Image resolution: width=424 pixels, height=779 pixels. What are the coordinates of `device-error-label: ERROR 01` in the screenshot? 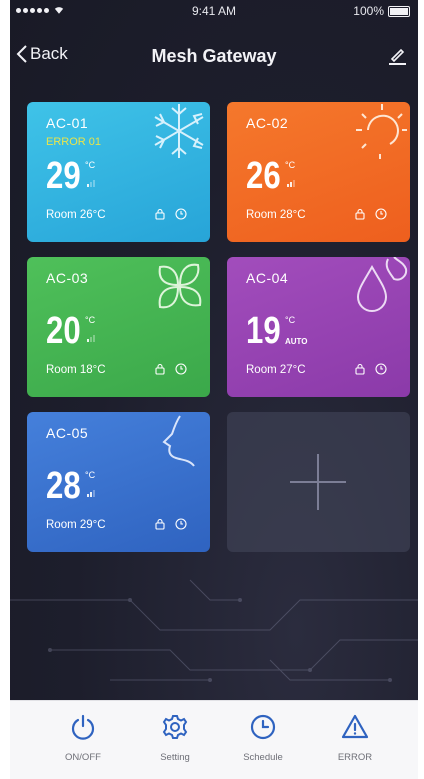 It's located at (74, 142).